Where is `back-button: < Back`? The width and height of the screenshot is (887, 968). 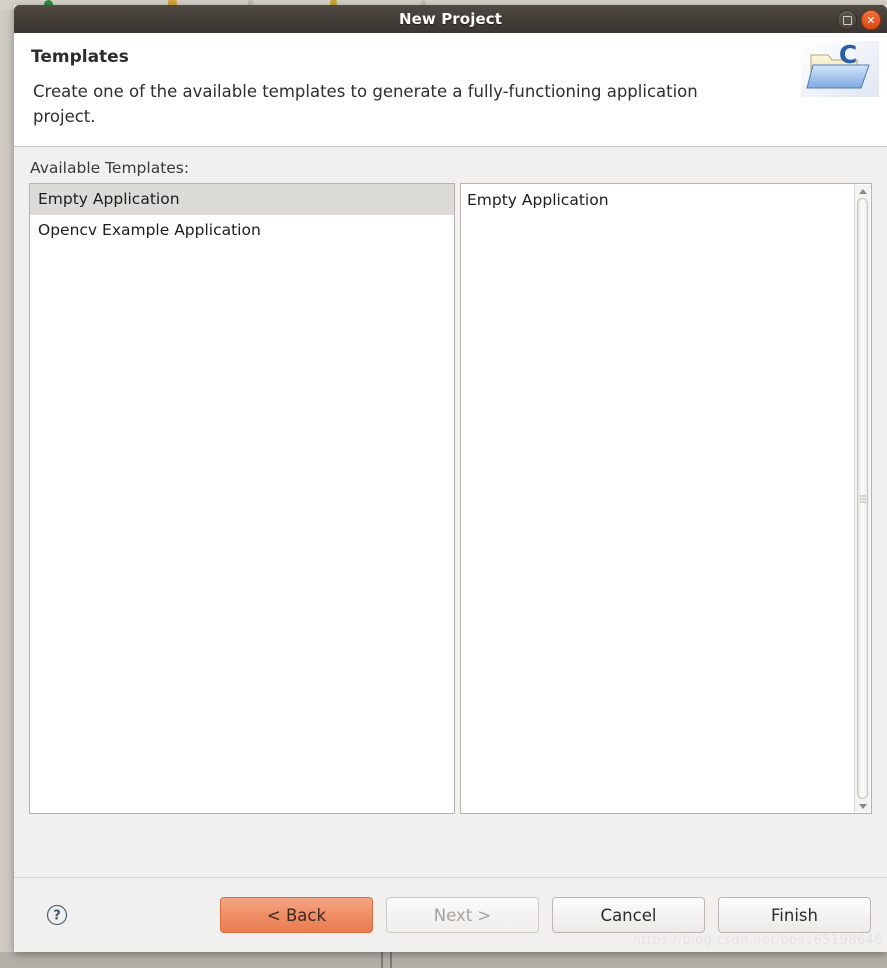
back-button: < Back is located at coordinates (296, 915).